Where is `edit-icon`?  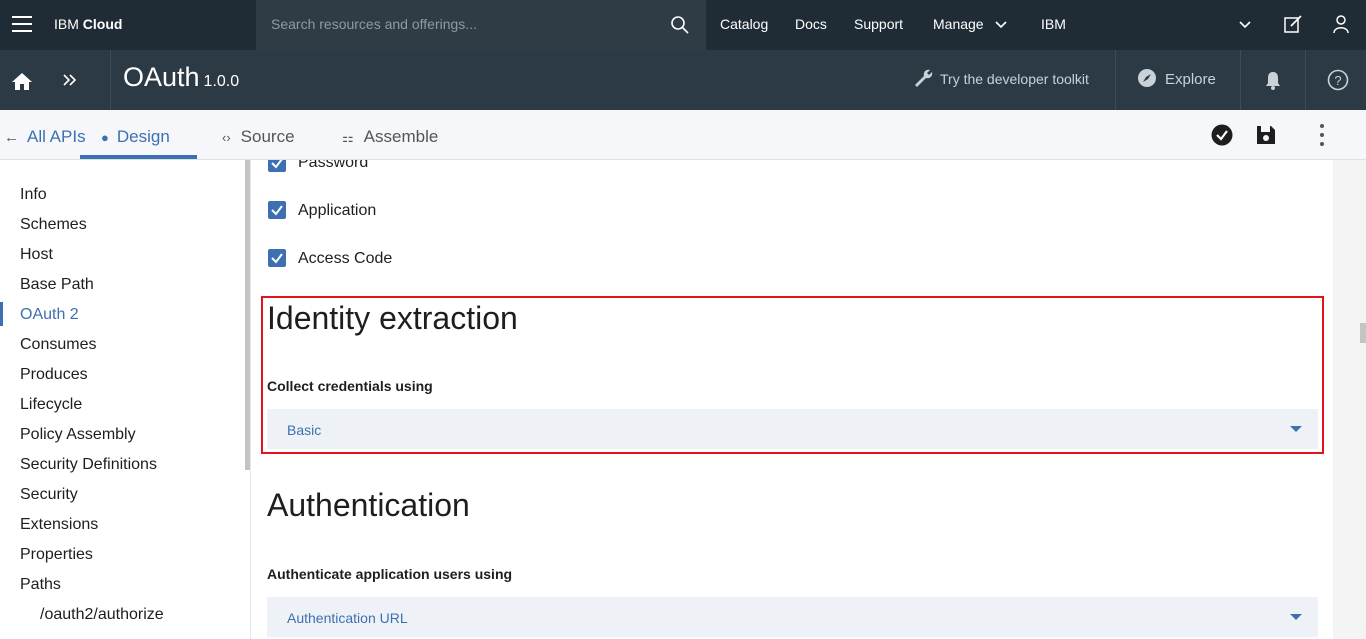 edit-icon is located at coordinates (1293, 24).